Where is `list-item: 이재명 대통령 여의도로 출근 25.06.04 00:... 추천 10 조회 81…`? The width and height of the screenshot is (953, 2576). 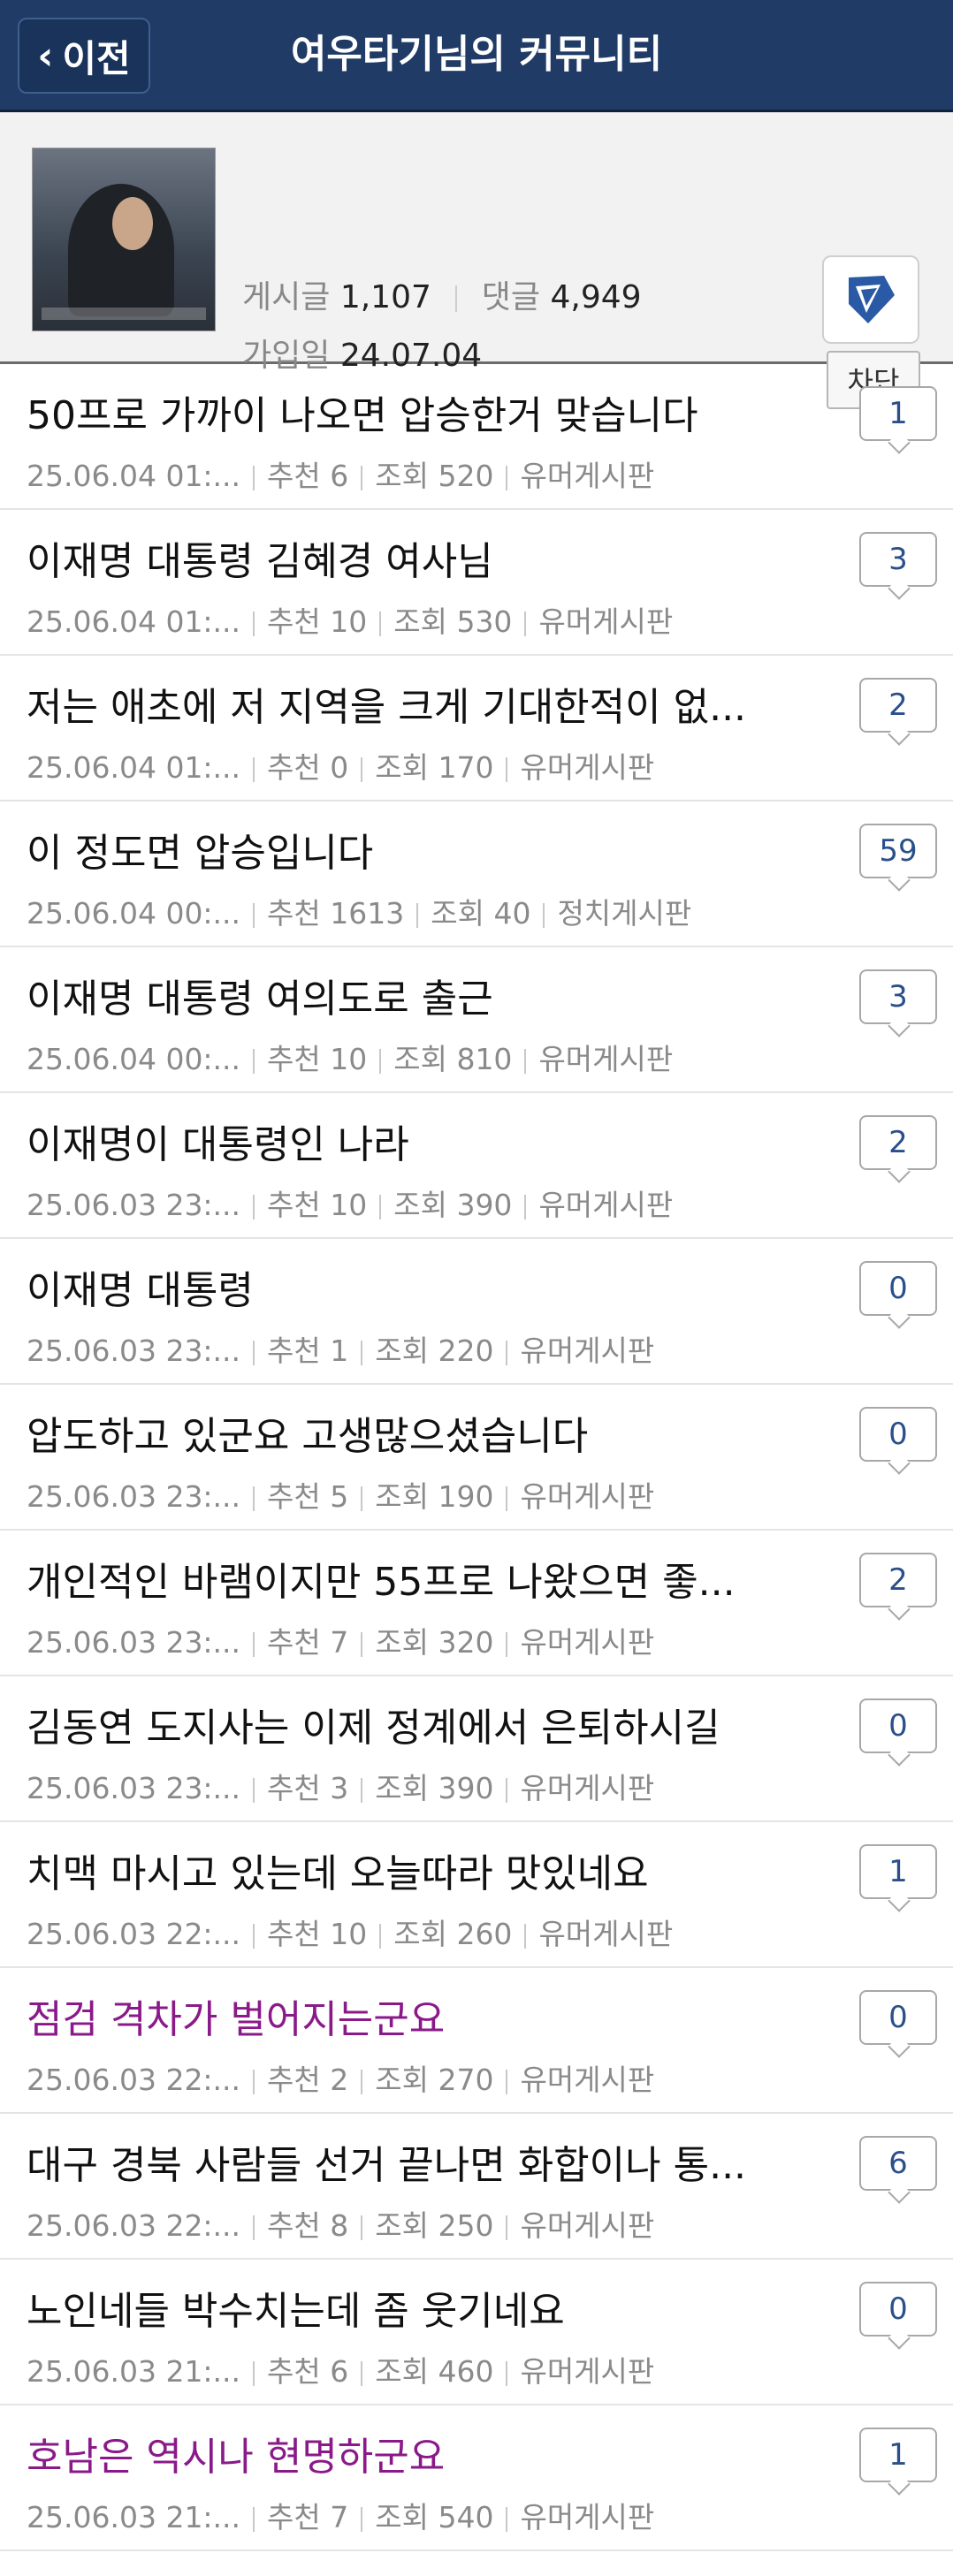
list-item: 이재명 대통령 여의도로 출근 25.06.04 00:... 추천 10 조회 81… is located at coordinates (476, 1020).